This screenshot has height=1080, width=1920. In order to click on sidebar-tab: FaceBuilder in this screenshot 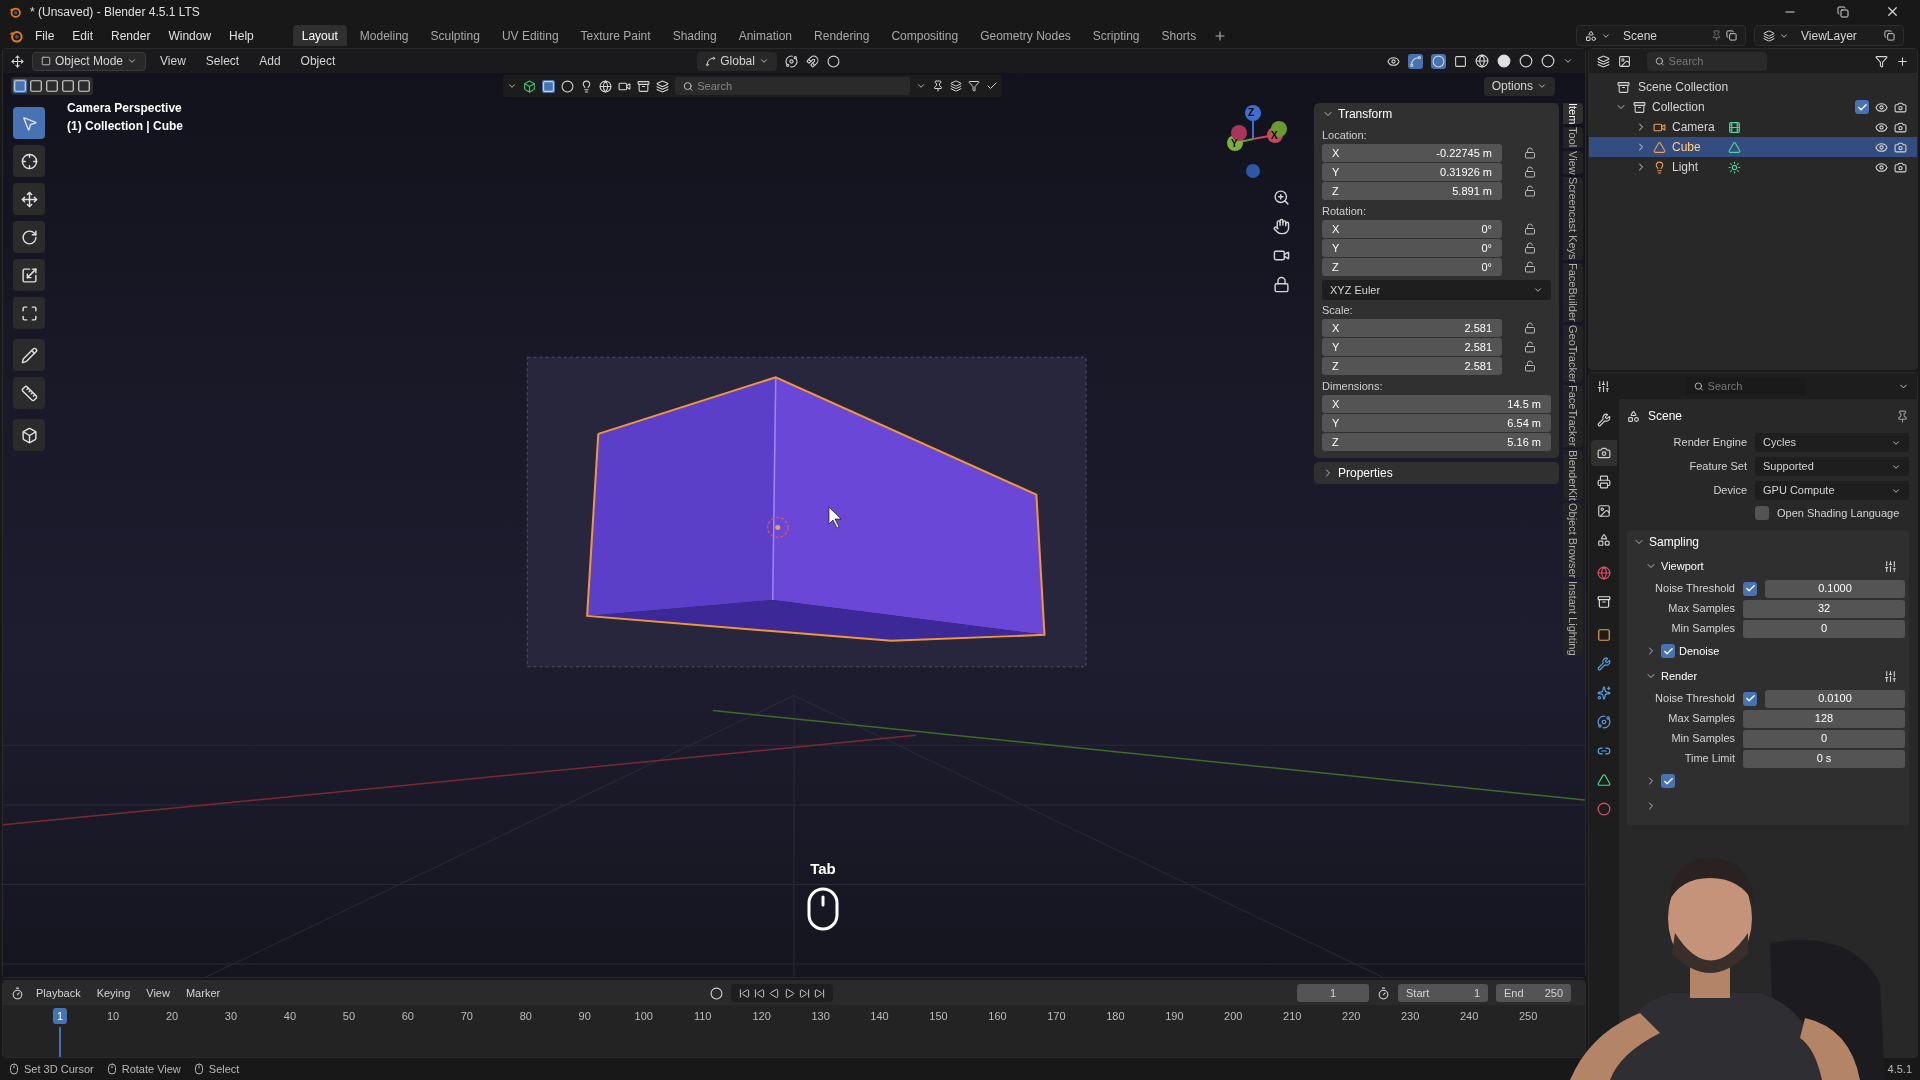, I will do `click(1573, 292)`.